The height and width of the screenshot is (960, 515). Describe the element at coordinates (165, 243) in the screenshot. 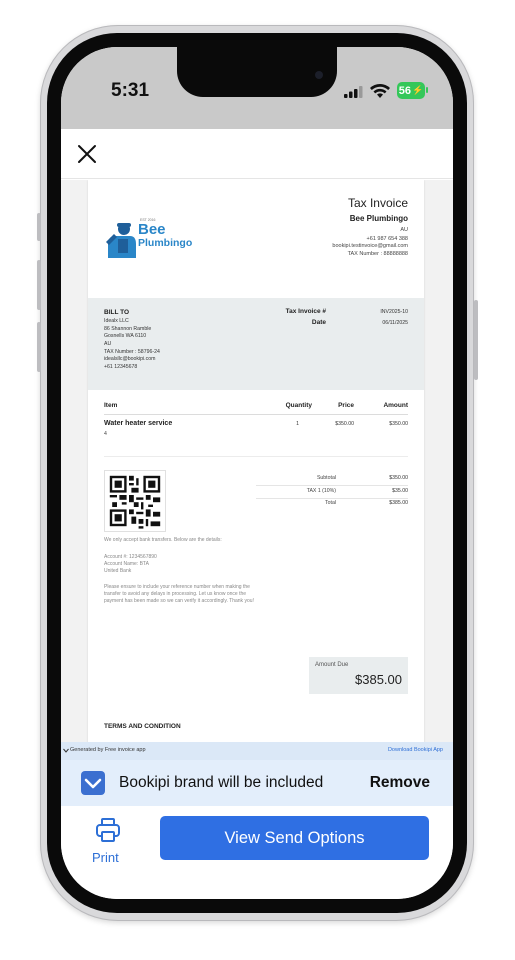

I see `logo-text-line2: Plumbingo` at that location.